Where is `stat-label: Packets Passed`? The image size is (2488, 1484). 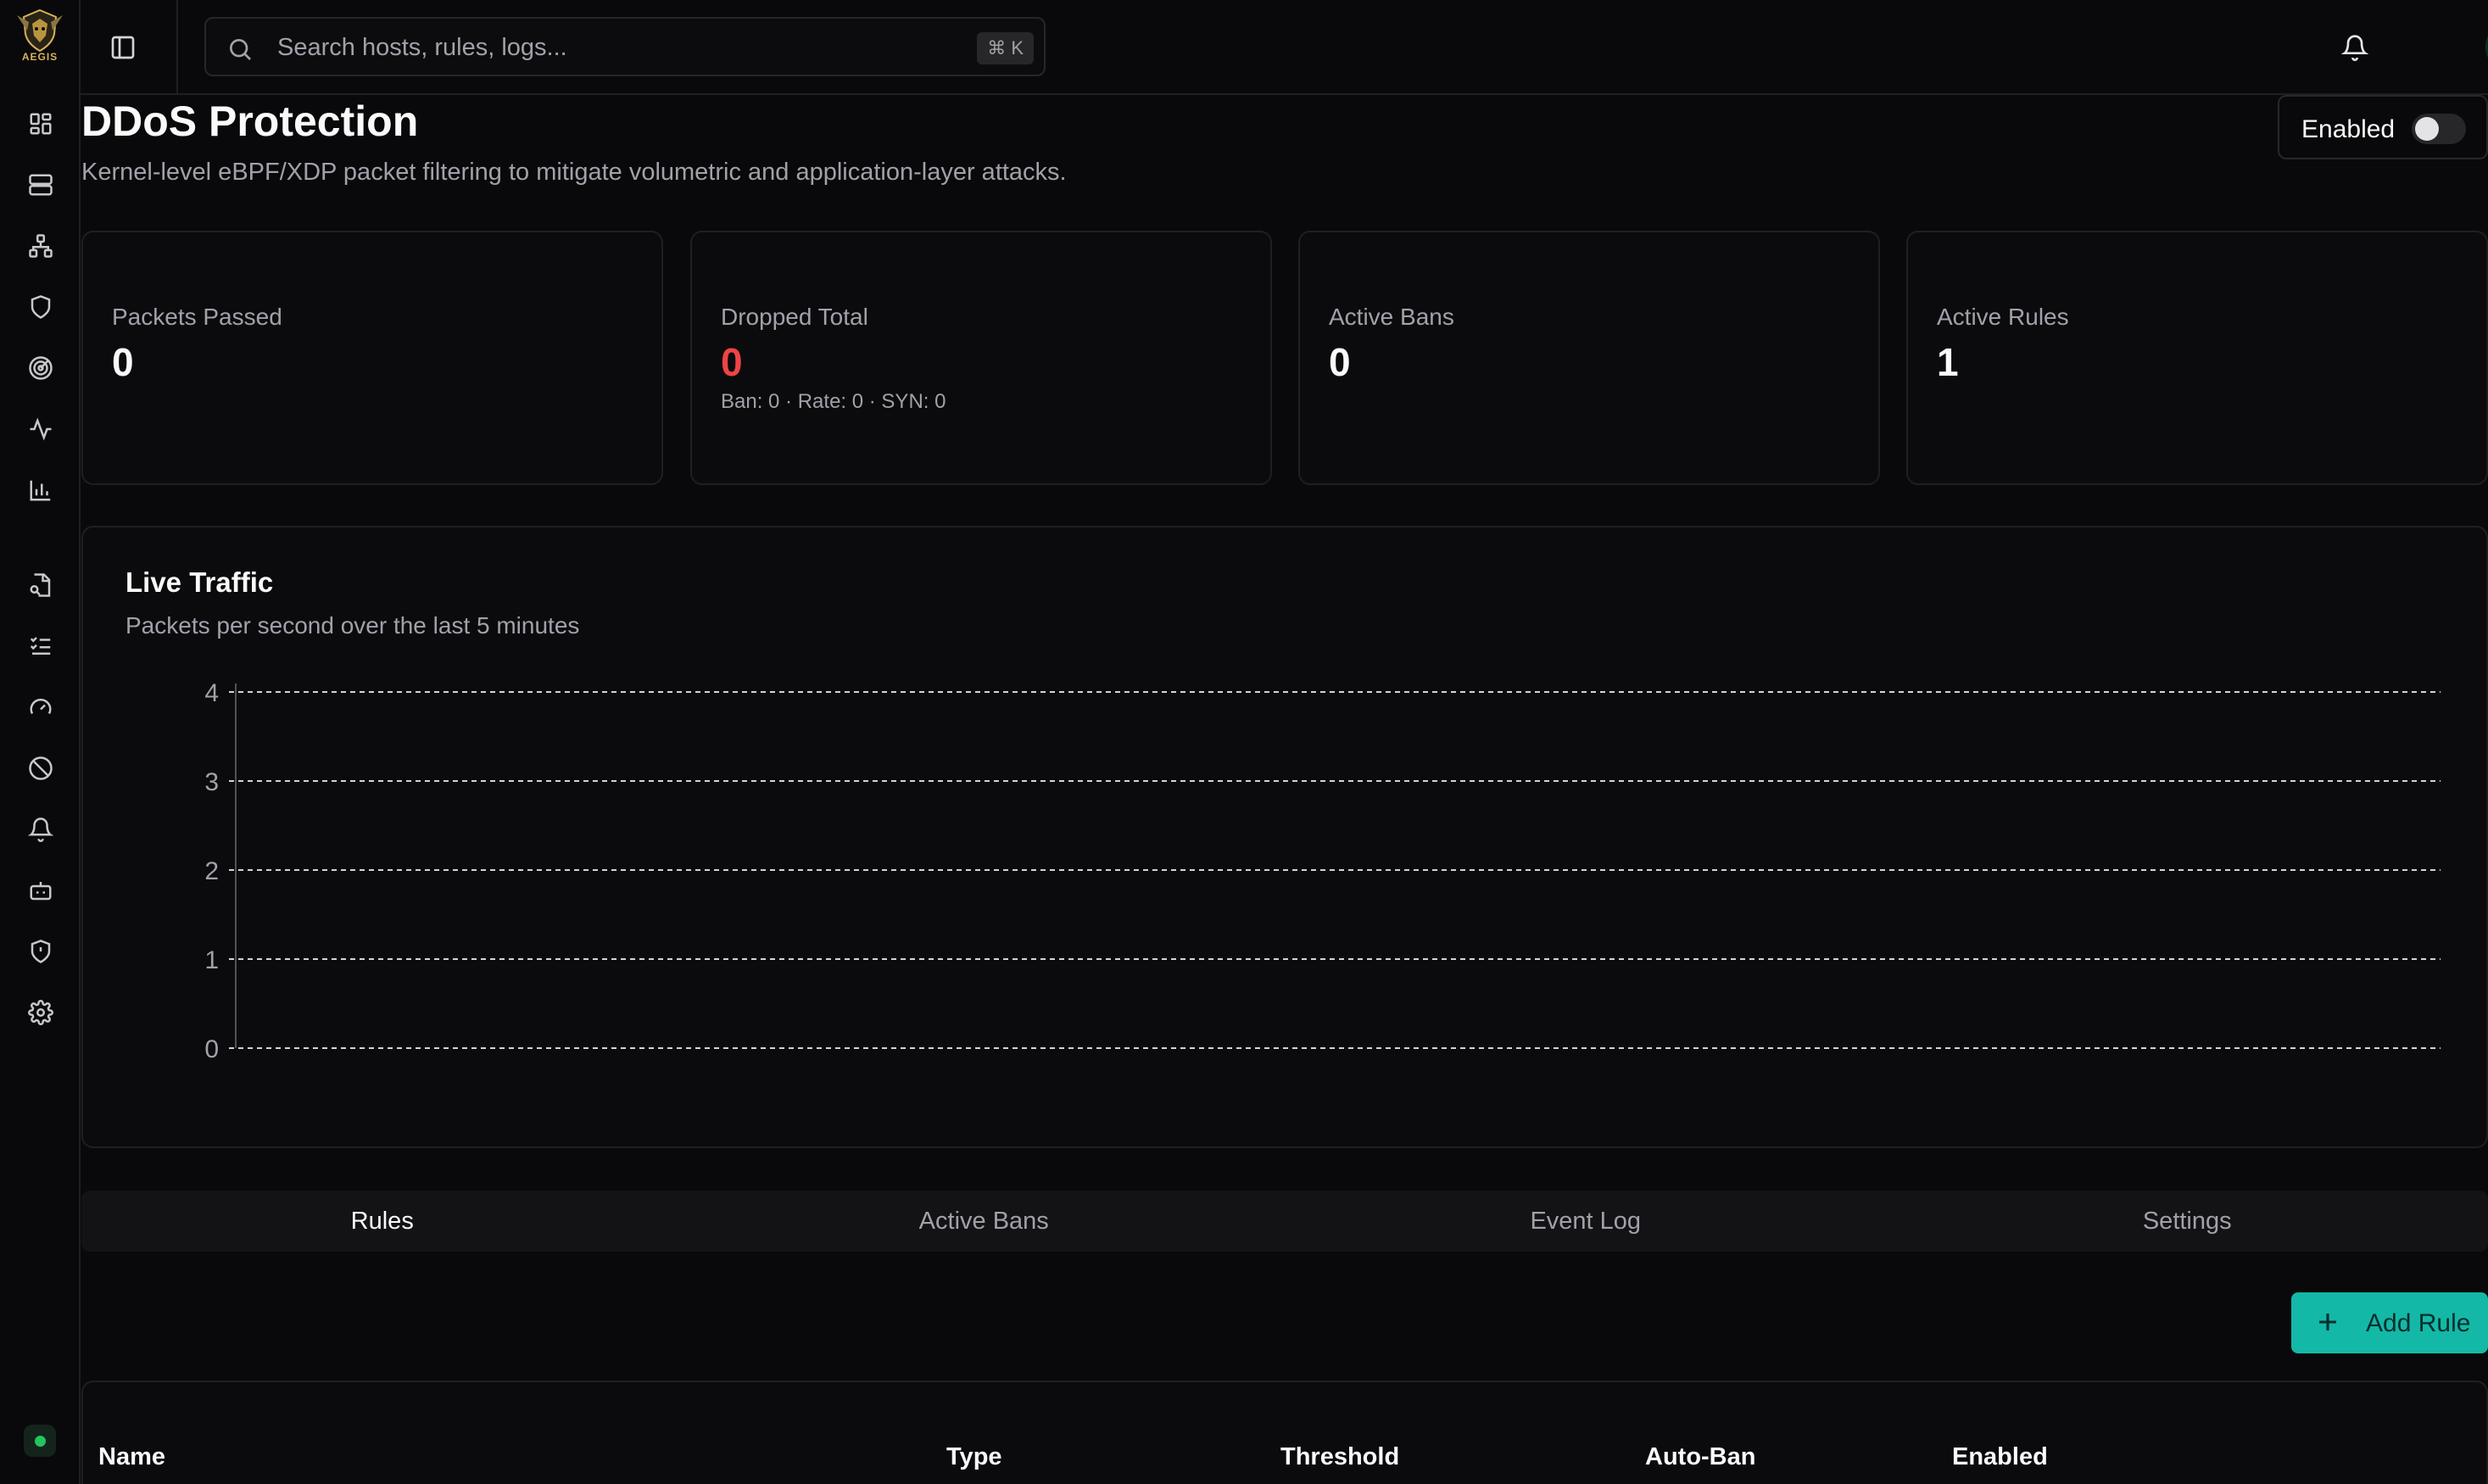 stat-label: Packets Passed is located at coordinates (197, 317).